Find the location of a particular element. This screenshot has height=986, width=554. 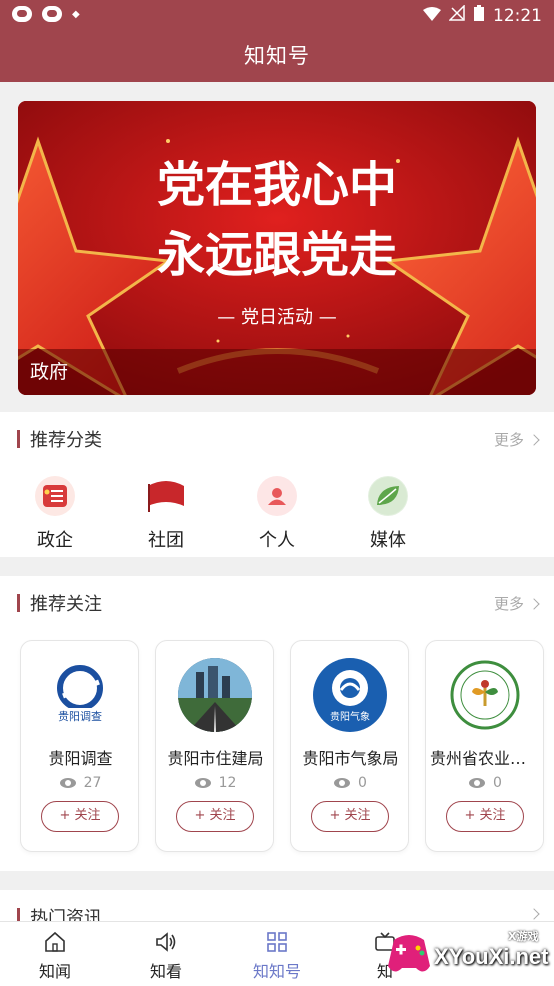

speaker-icon is located at coordinates (166, 942).